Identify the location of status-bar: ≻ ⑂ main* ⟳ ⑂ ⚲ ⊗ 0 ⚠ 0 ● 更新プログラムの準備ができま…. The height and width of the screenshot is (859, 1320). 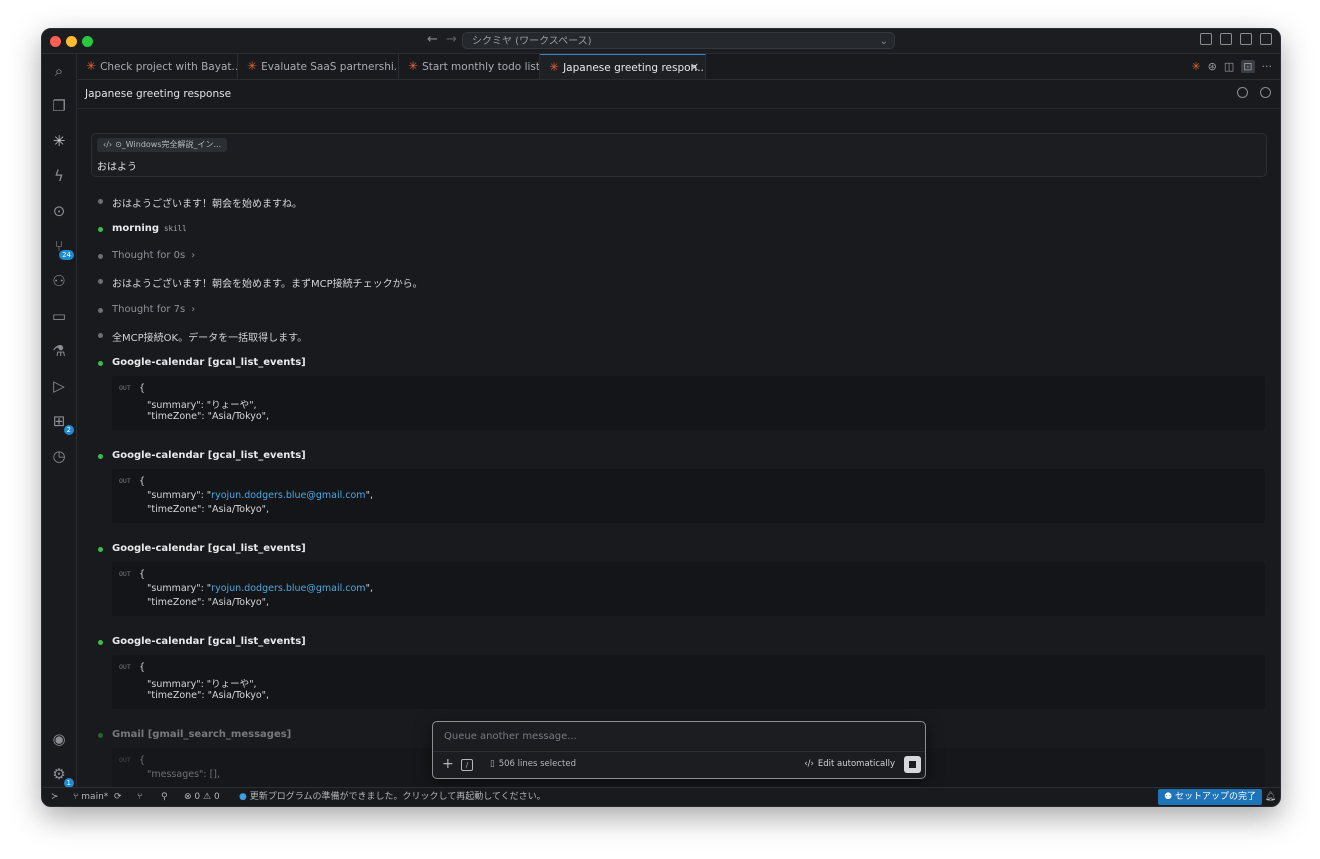
(661, 796).